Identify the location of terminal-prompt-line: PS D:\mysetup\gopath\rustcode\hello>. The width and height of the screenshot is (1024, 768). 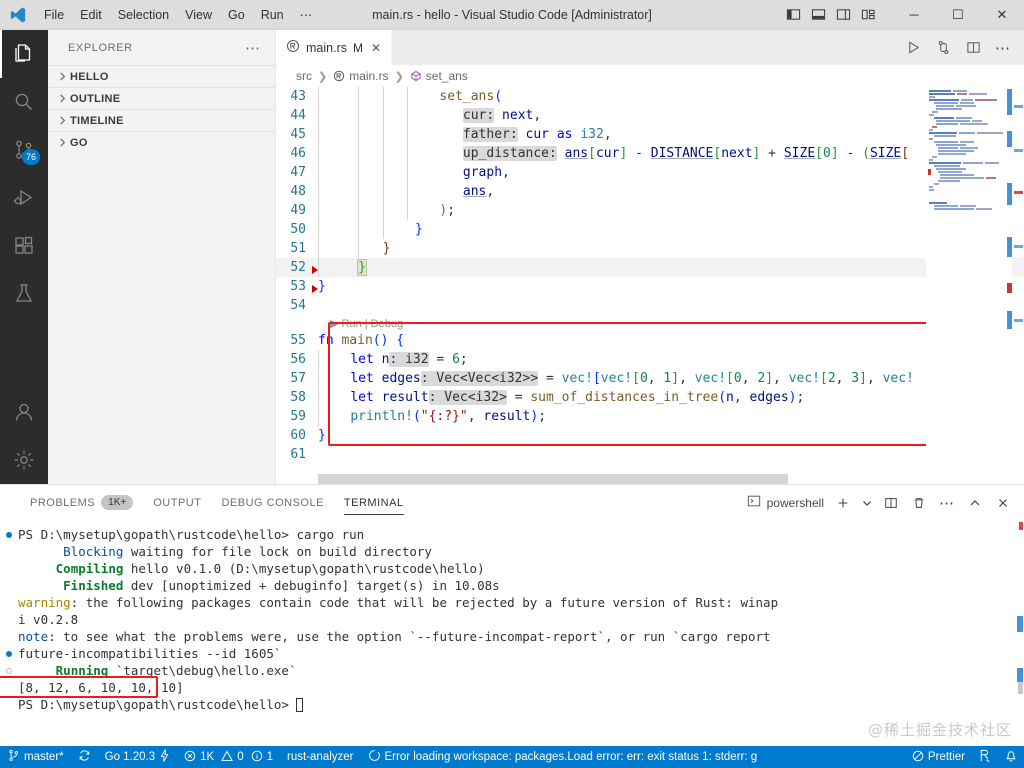
(521, 704).